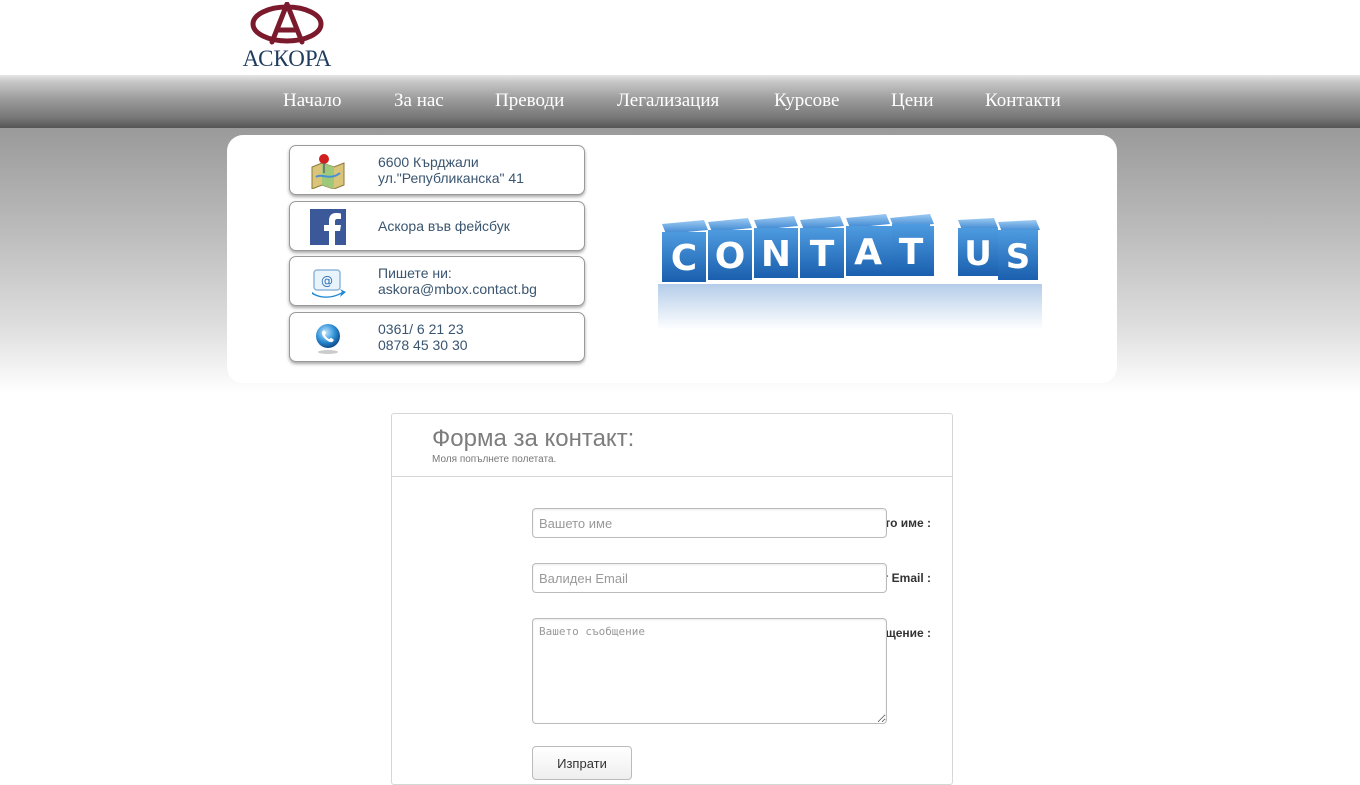  I want to click on facebook-card: Аскора във фейсбук, so click(437, 226).